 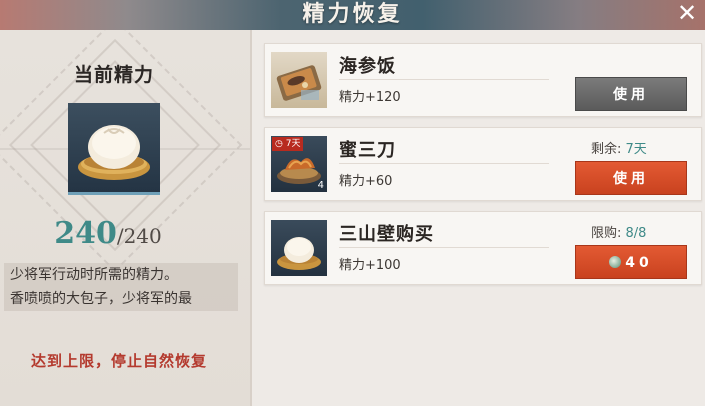 What do you see at coordinates (352, 14) in the screenshot?
I see `page-title: 精力恢复` at bounding box center [352, 14].